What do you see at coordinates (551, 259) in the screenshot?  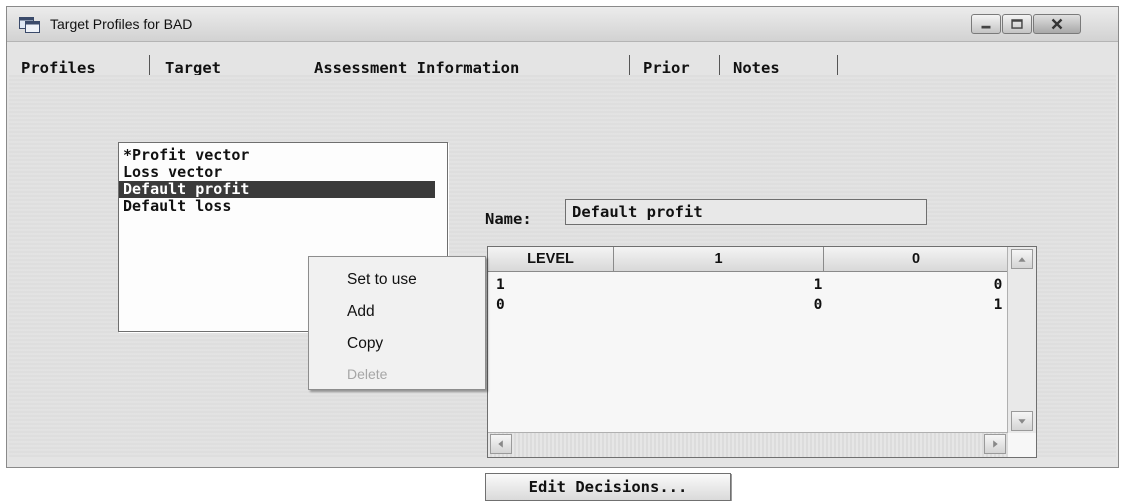 I see `column-header-level: LEVEL` at bounding box center [551, 259].